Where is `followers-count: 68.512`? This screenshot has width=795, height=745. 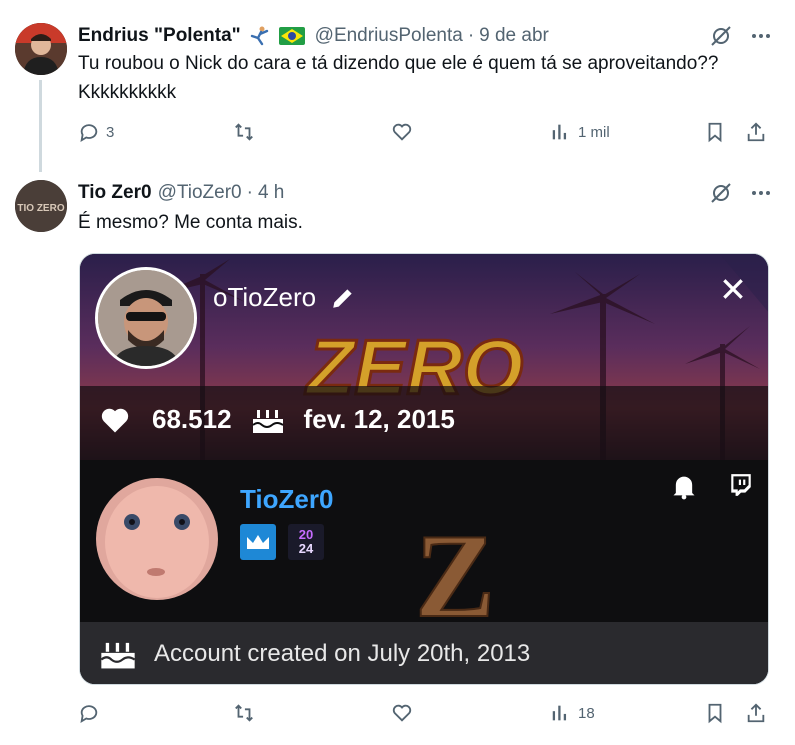 followers-count: 68.512 is located at coordinates (192, 419).